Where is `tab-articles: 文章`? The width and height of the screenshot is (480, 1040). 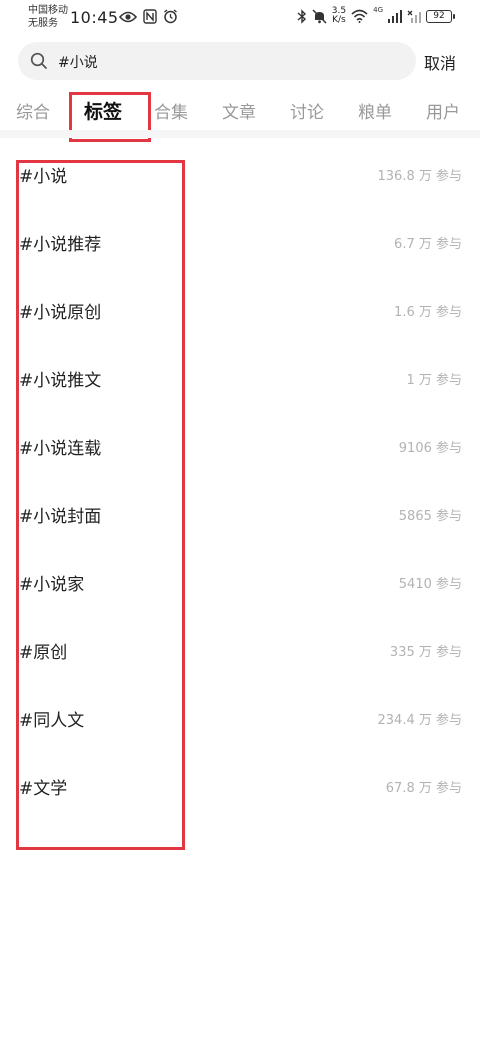
tab-articles: 文章 is located at coordinates (239, 110).